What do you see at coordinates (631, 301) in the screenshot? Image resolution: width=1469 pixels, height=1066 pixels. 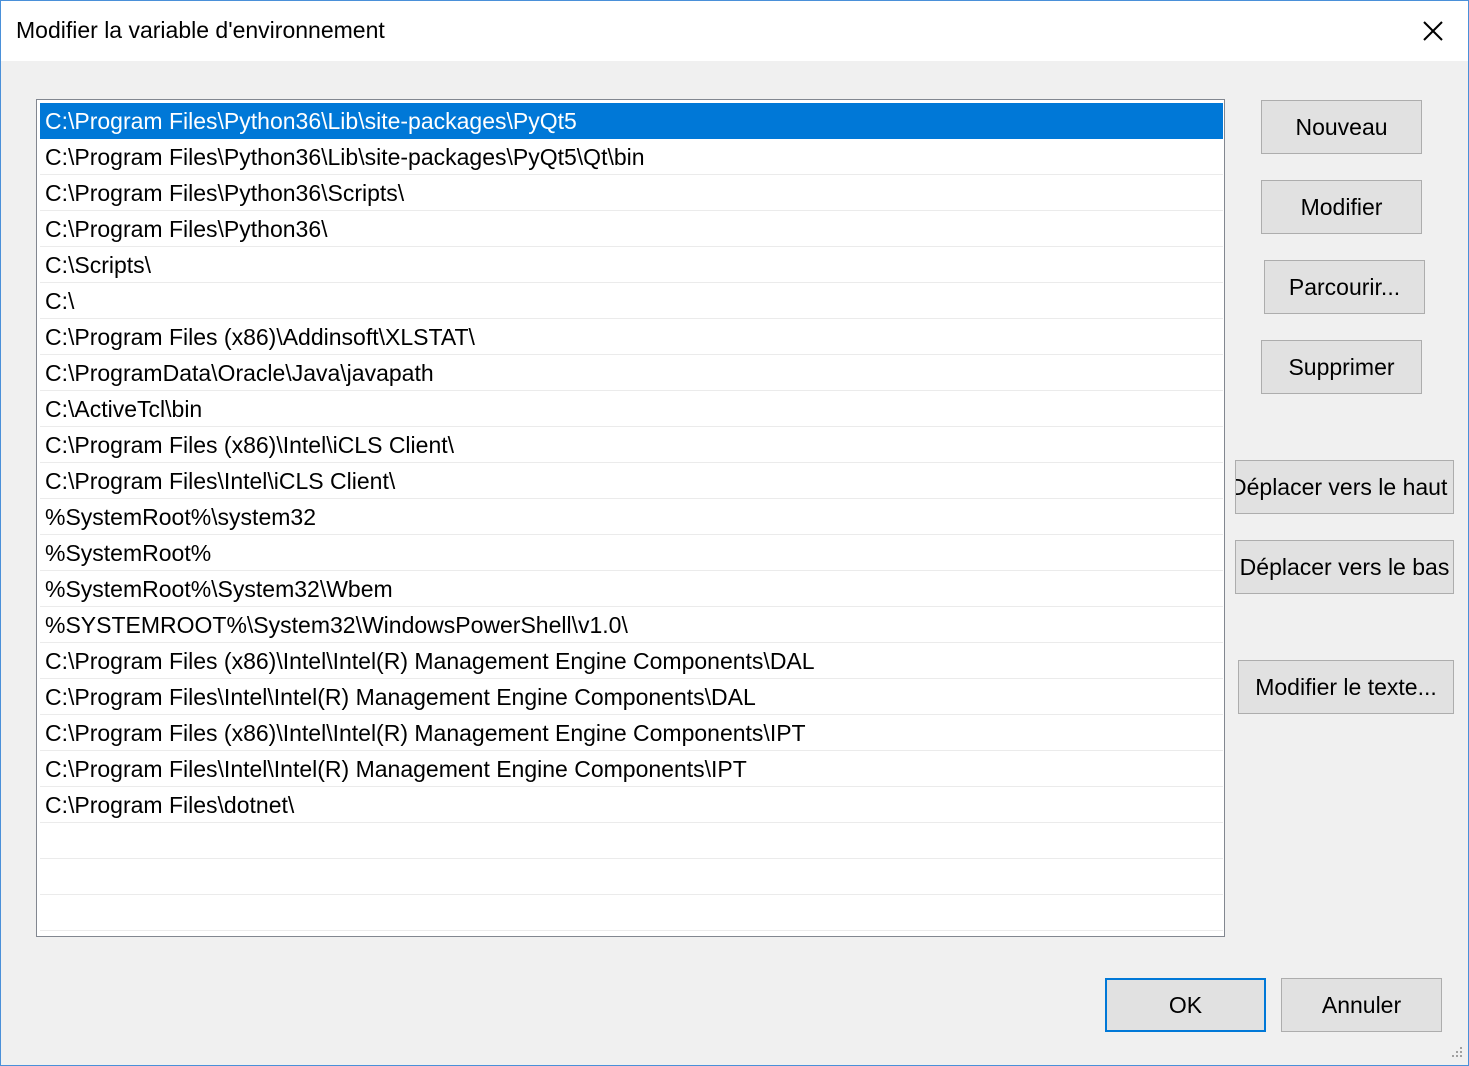 I see `path-list-item: C:\` at bounding box center [631, 301].